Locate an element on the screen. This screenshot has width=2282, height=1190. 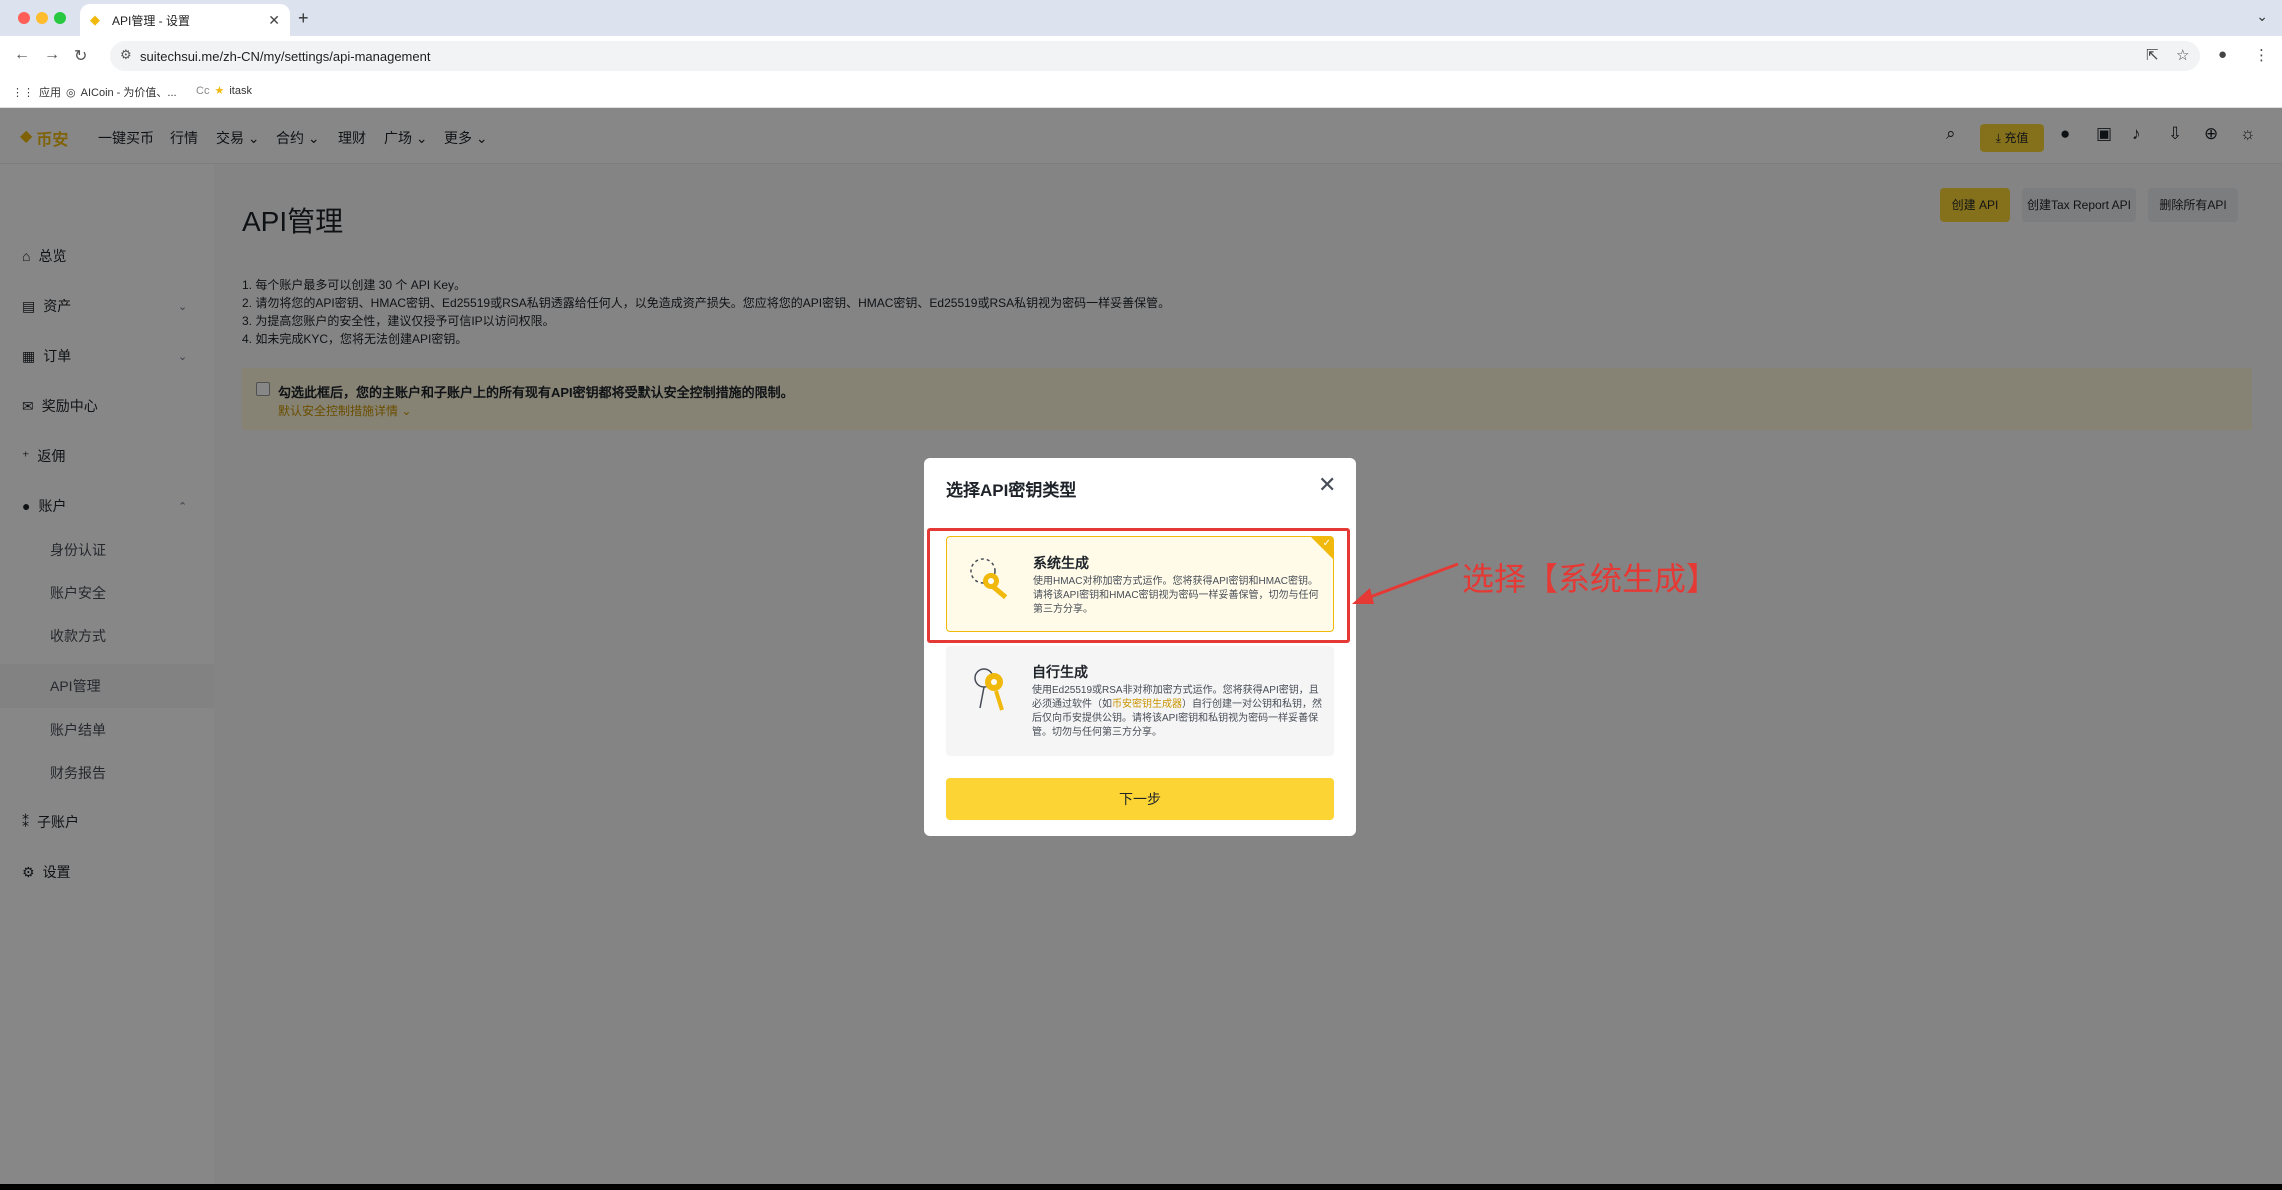
next-button: 下一步 is located at coordinates (1140, 799).